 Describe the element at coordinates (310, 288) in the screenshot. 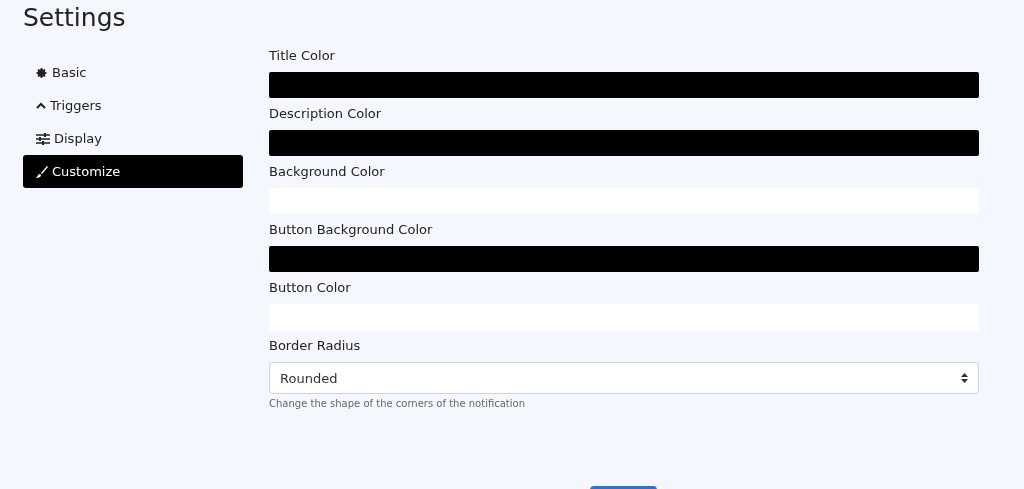

I see `field-label: Button Color` at that location.